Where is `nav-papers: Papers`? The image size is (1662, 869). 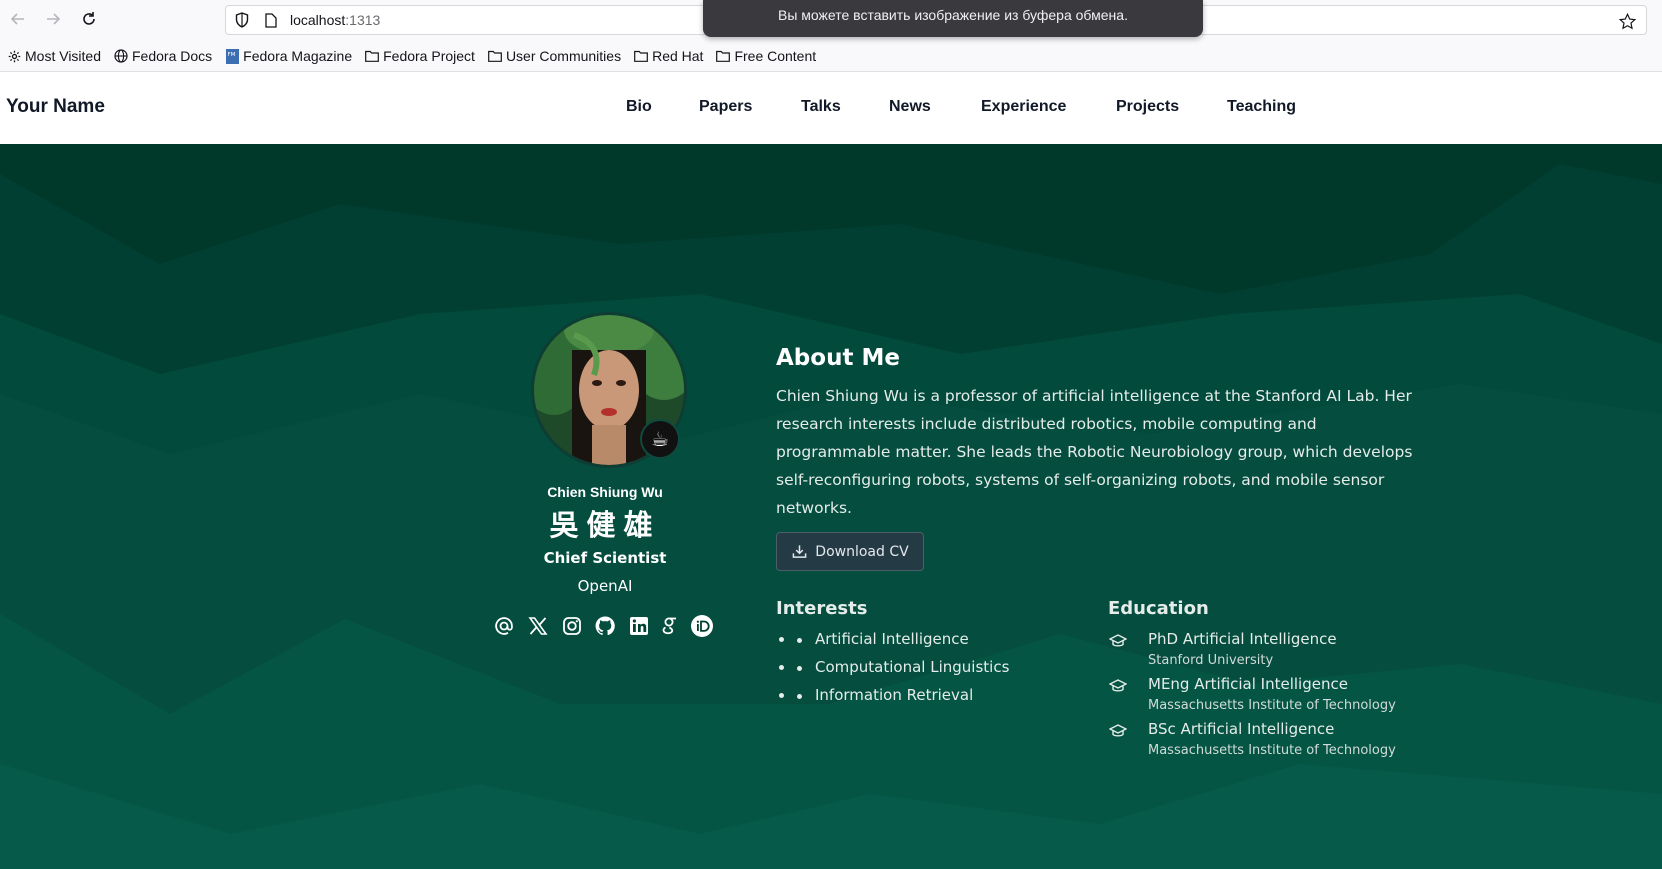 nav-papers: Papers is located at coordinates (725, 107).